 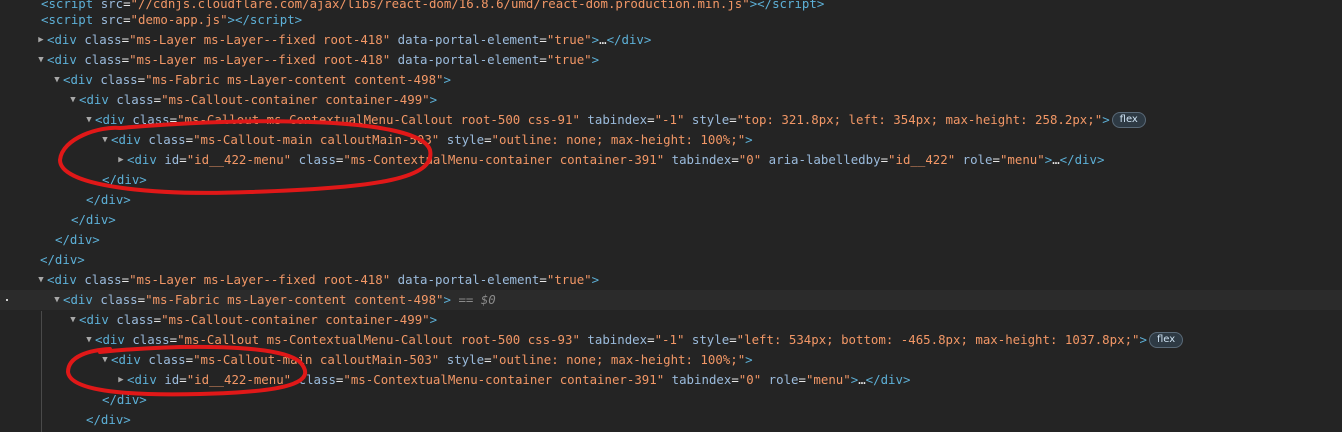 I want to click on dom-node-content: <script src="demo-app.js"></script>, so click(x=171, y=20).